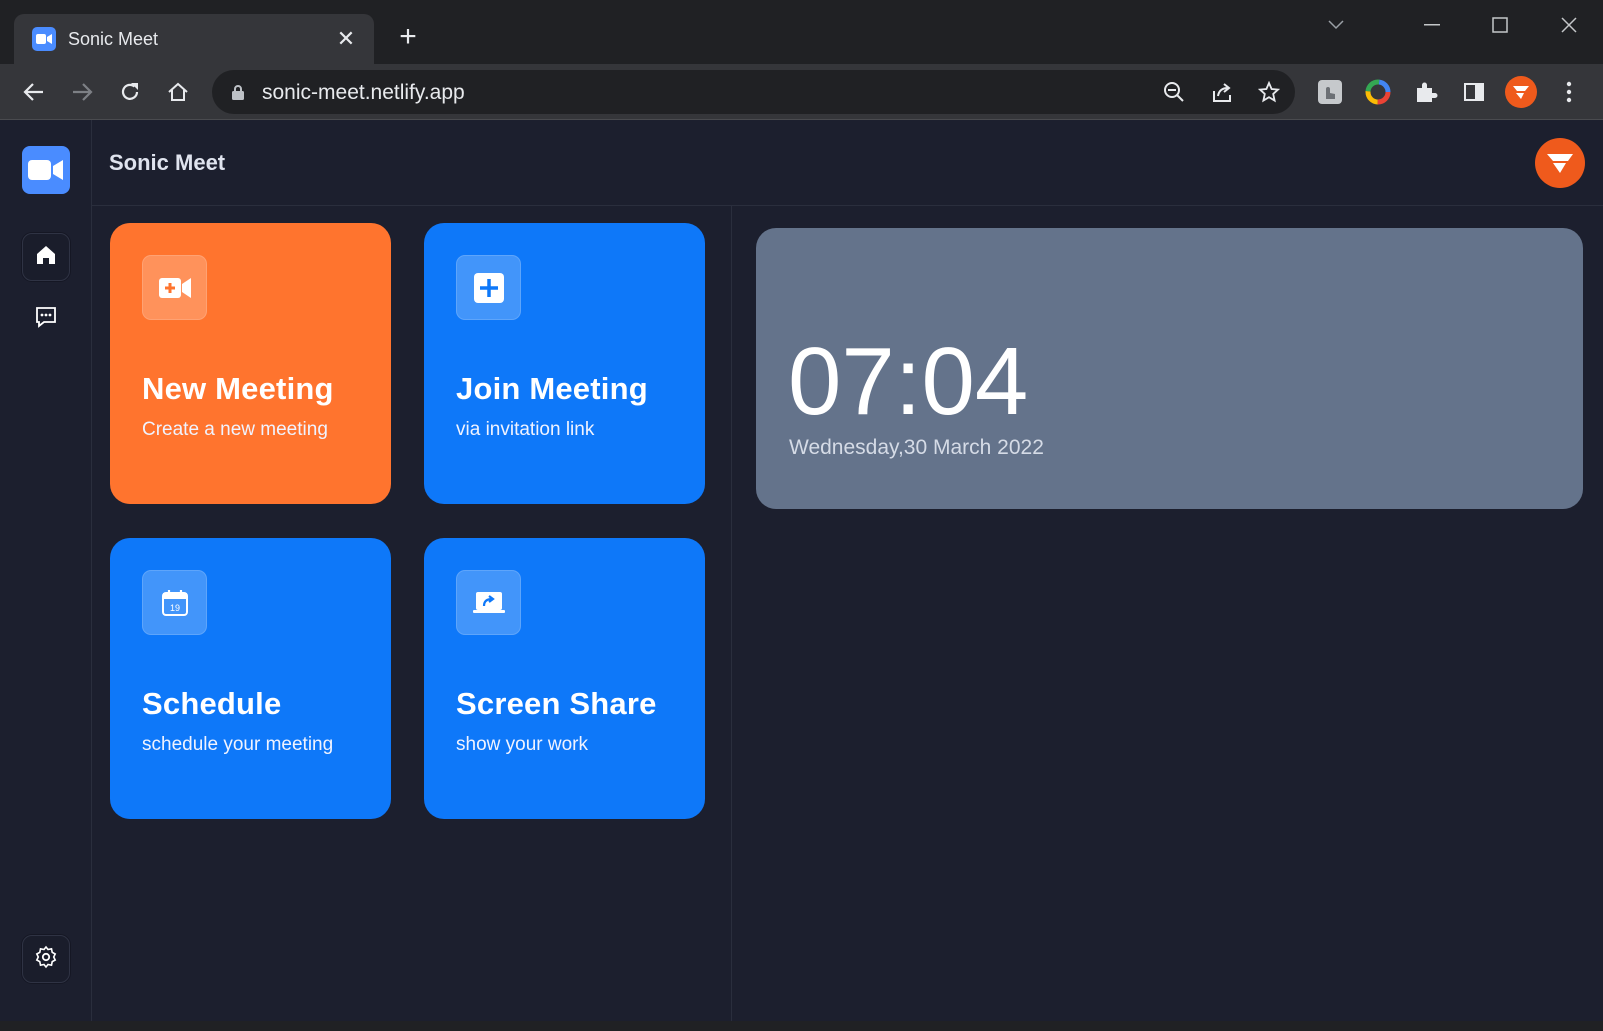  I want to click on close-tab-icon: ✕, so click(346, 39).